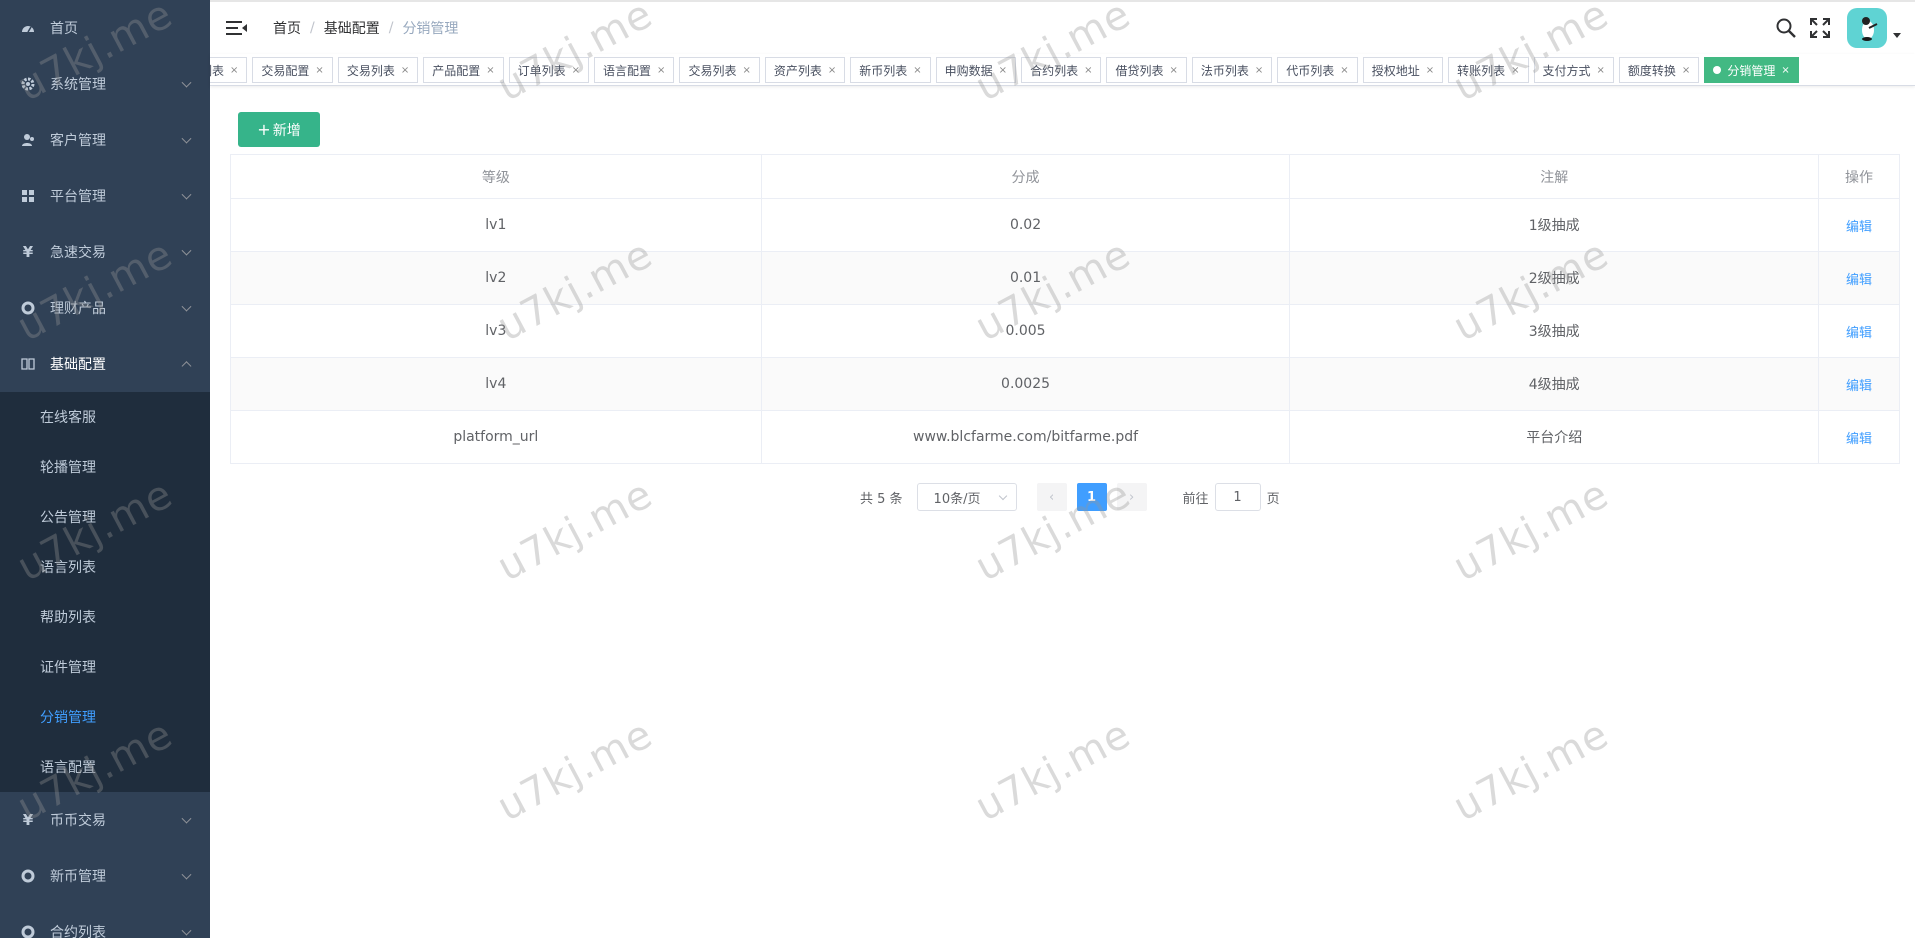 The width and height of the screenshot is (1915, 938). I want to click on tag-label: 列表, so click(217, 70).